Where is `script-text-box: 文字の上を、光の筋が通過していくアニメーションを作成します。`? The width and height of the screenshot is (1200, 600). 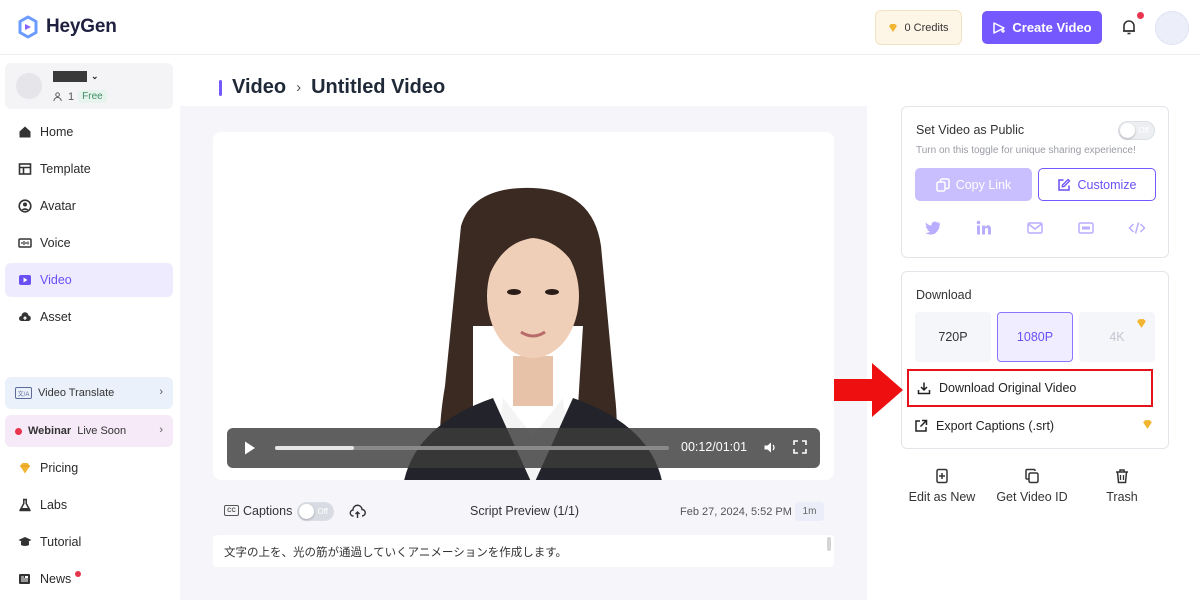
script-text-box: 文字の上を、光の筋が通過していくアニメーションを作成します。 is located at coordinates (523, 551).